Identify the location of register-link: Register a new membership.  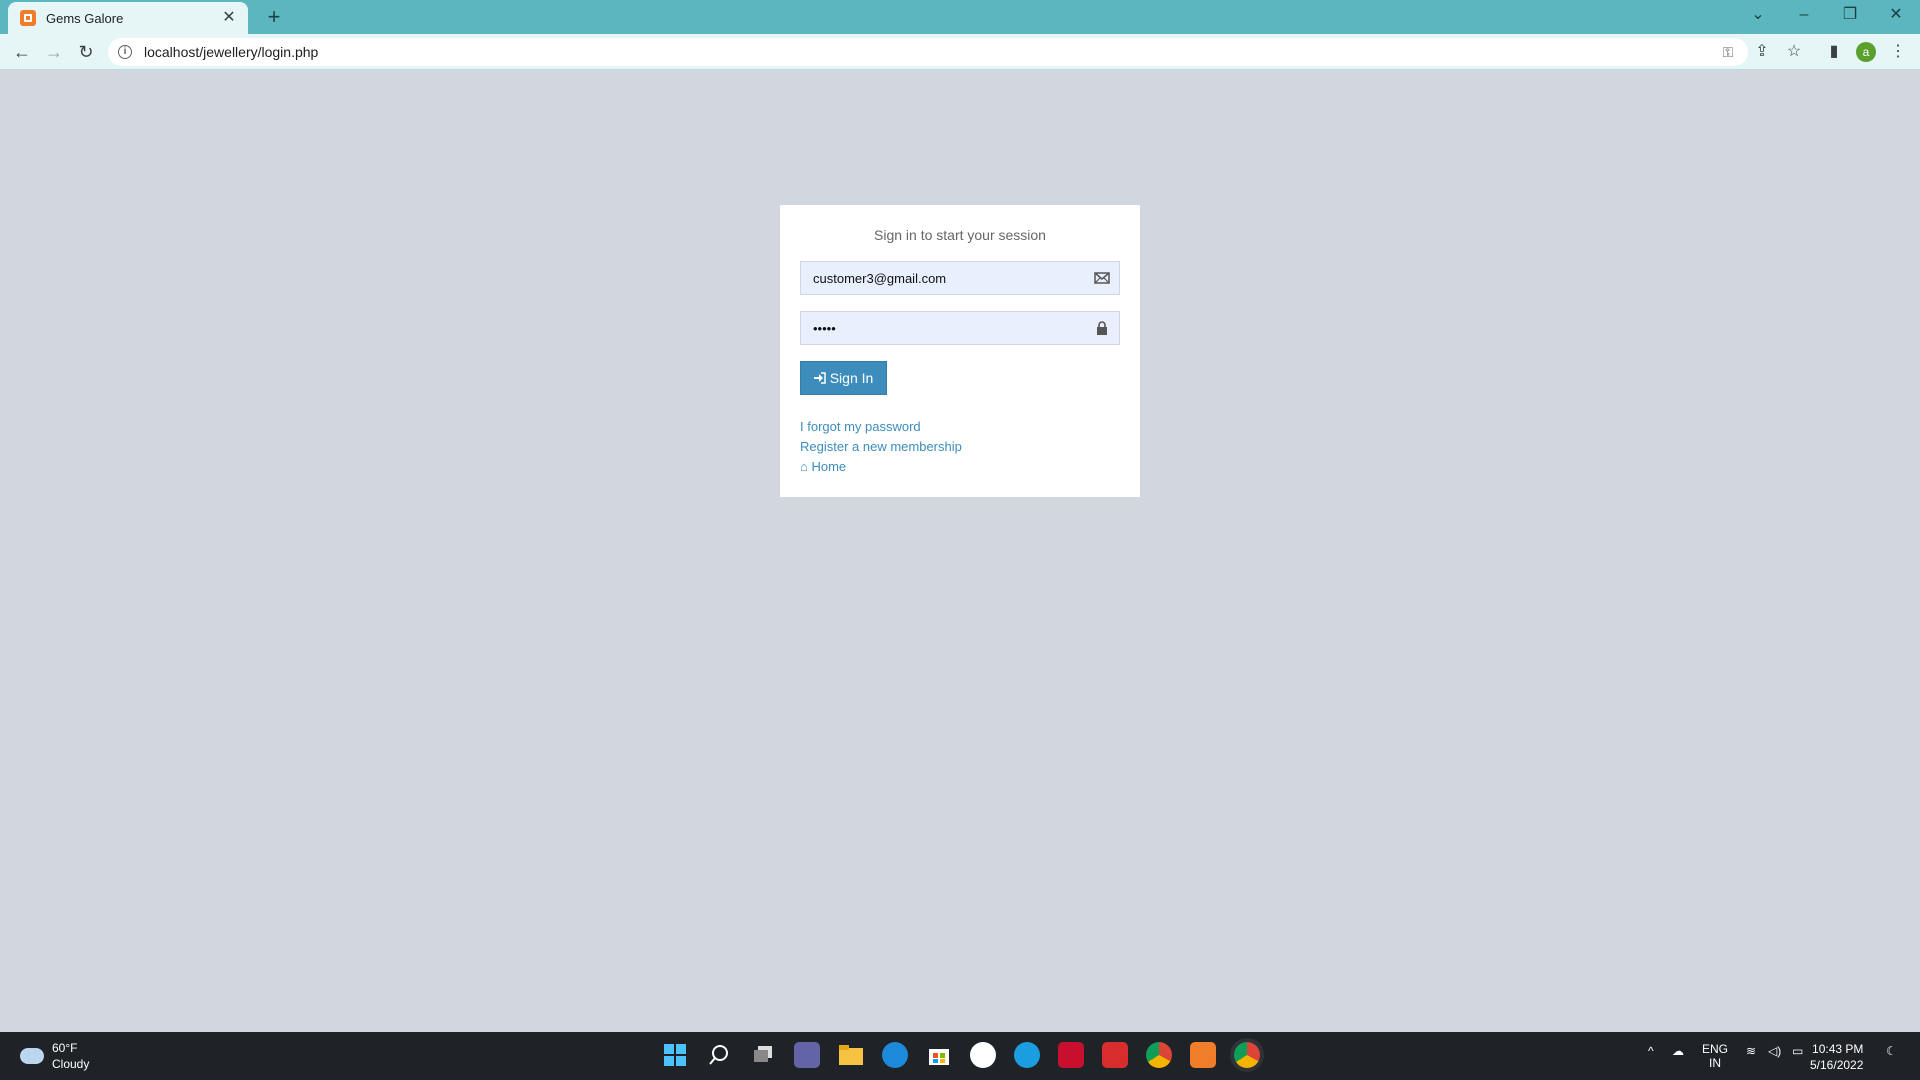
(960, 447).